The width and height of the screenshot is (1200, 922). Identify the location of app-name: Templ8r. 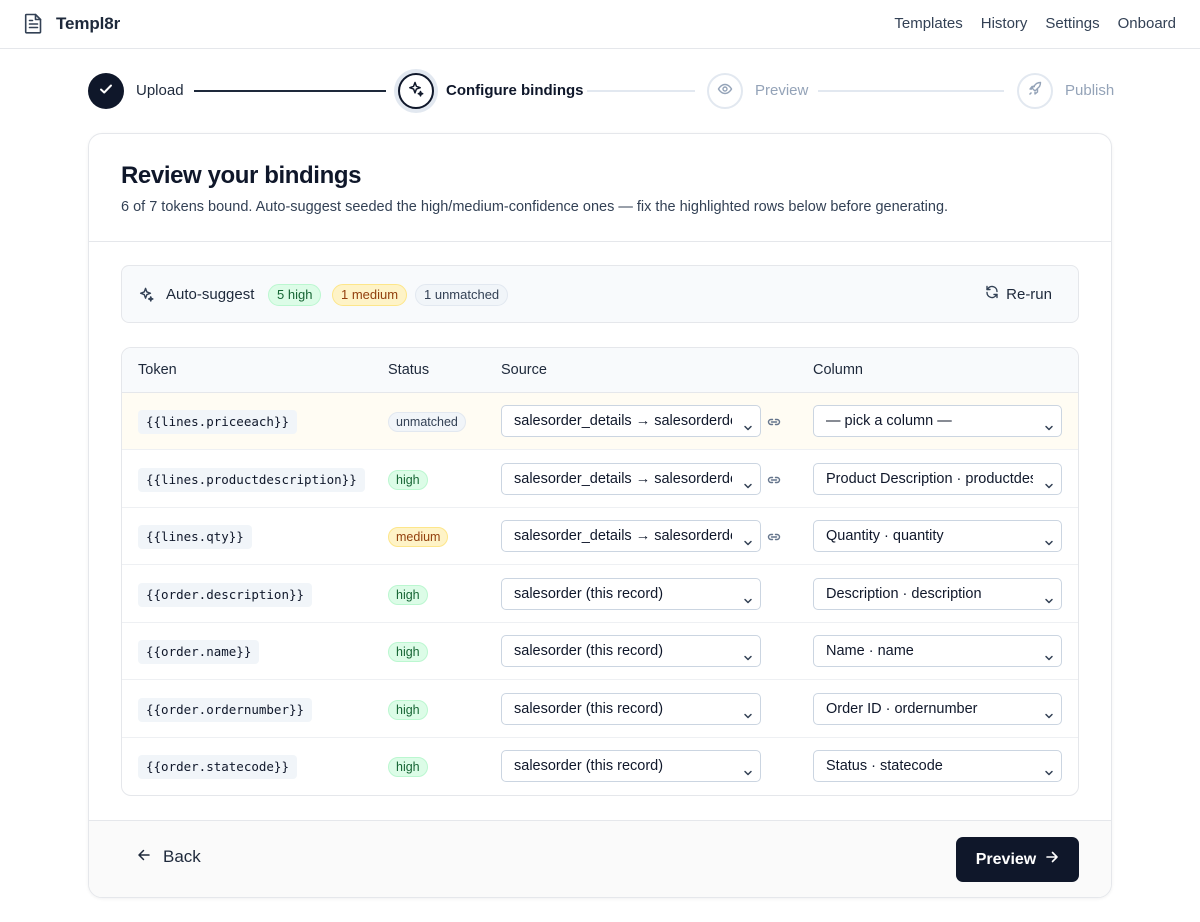
(88, 23).